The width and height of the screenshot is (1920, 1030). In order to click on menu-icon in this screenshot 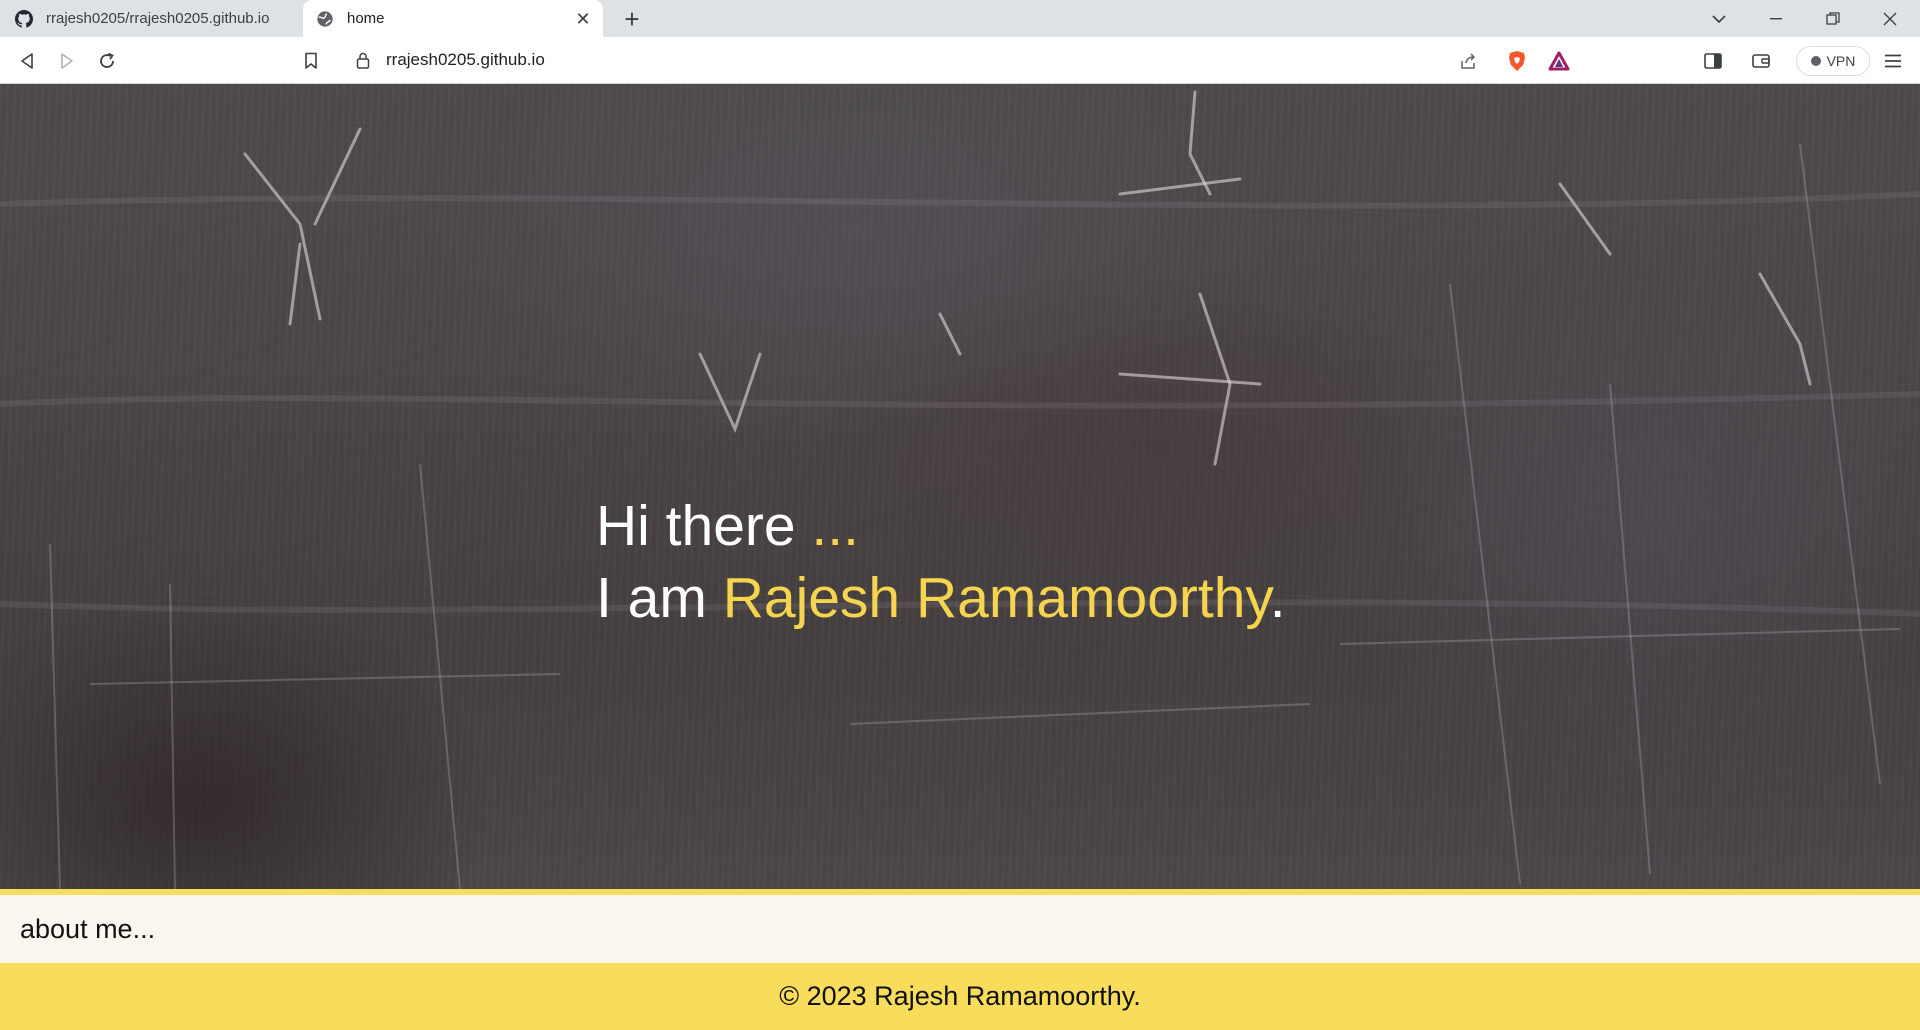, I will do `click(1893, 61)`.